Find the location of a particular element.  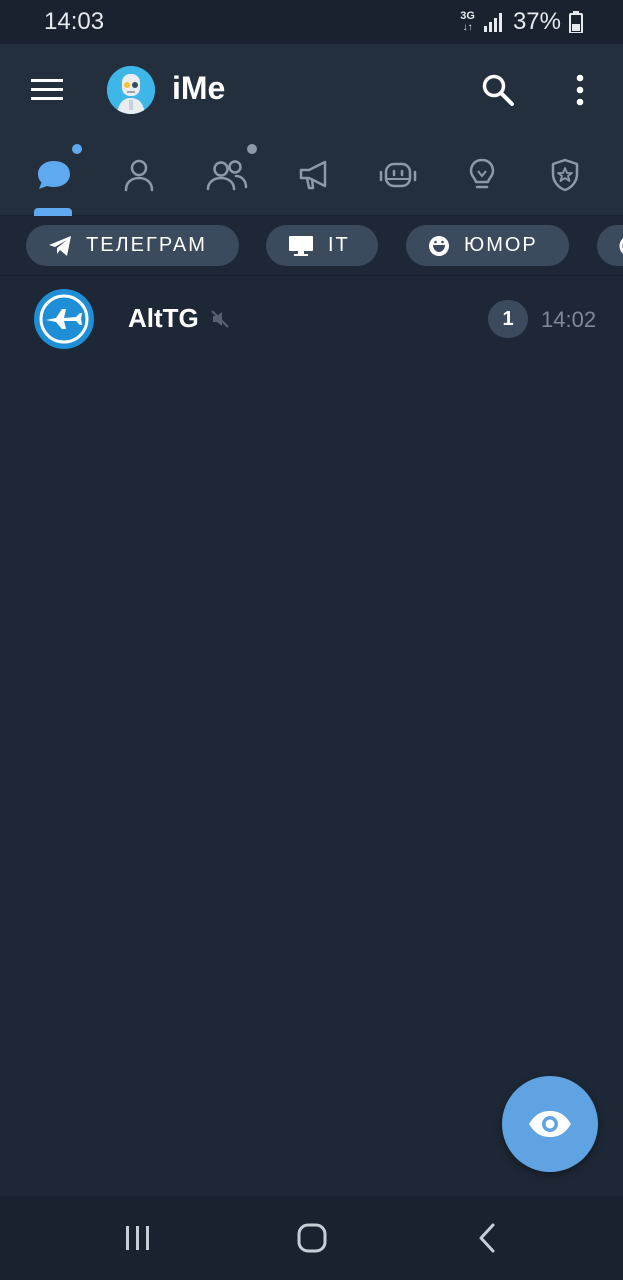

home-icon is located at coordinates (312, 1238).